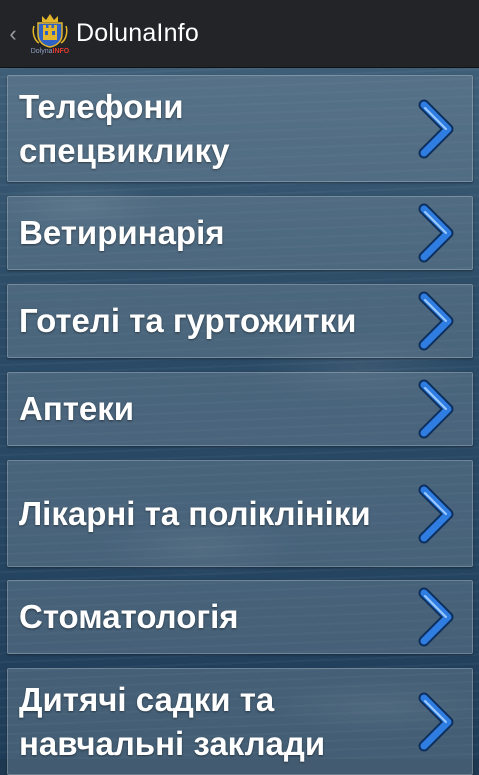 The width and height of the screenshot is (479, 775). I want to click on back-chevron-icon: ‹, so click(13, 34).